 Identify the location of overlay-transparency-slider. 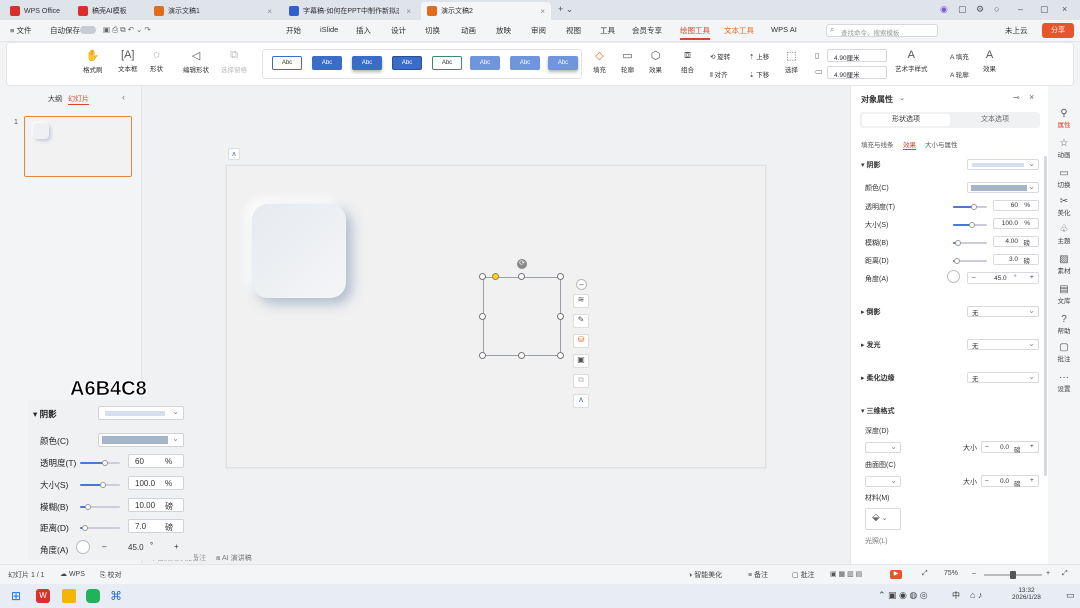
(100, 463).